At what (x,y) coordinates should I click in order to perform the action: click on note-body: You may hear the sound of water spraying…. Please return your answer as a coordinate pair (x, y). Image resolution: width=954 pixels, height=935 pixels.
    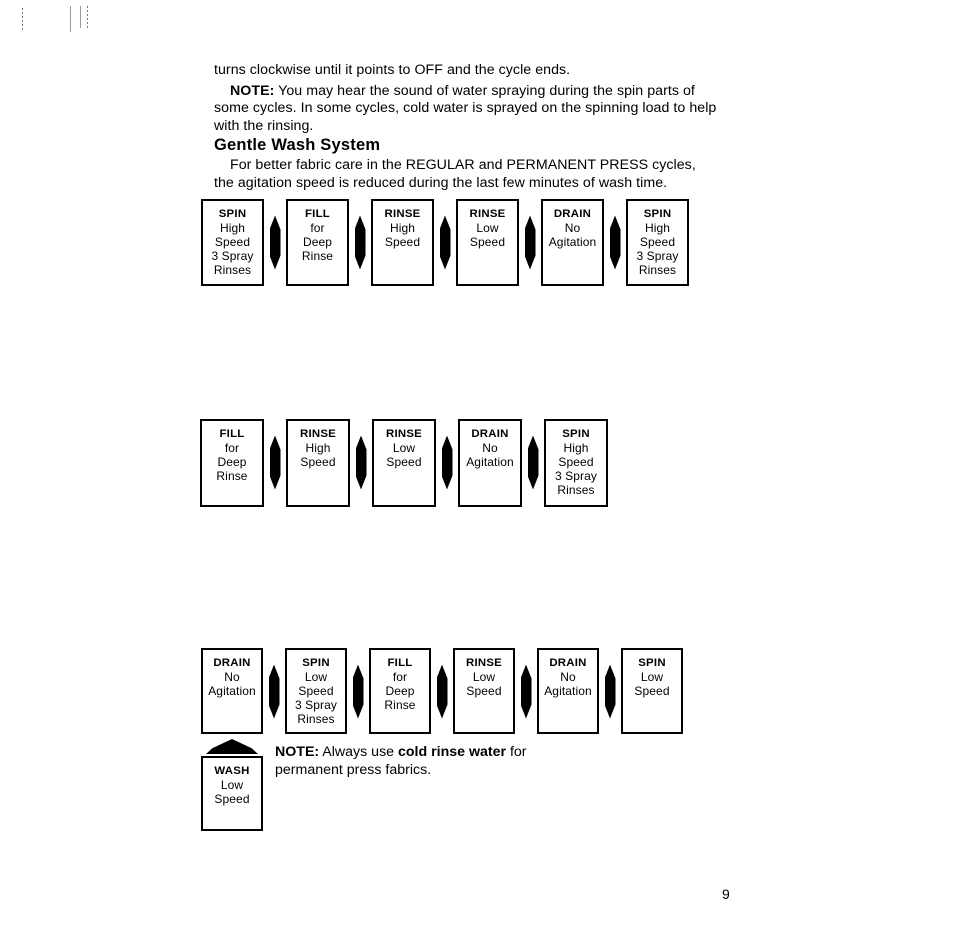
    Looking at the image, I should click on (465, 108).